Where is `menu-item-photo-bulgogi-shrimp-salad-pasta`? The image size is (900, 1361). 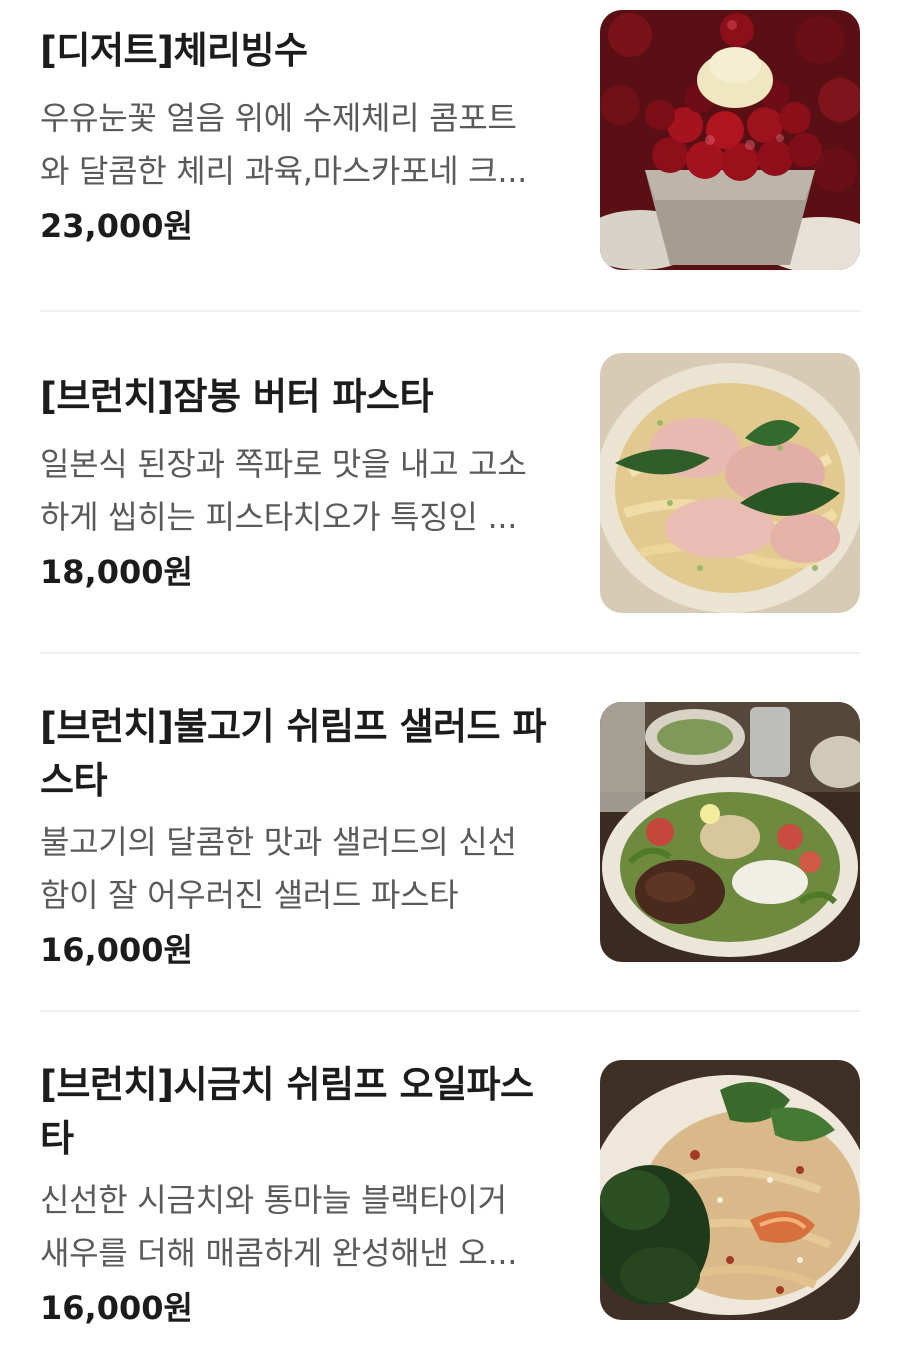 menu-item-photo-bulgogi-shrimp-salad-pasta is located at coordinates (730, 832).